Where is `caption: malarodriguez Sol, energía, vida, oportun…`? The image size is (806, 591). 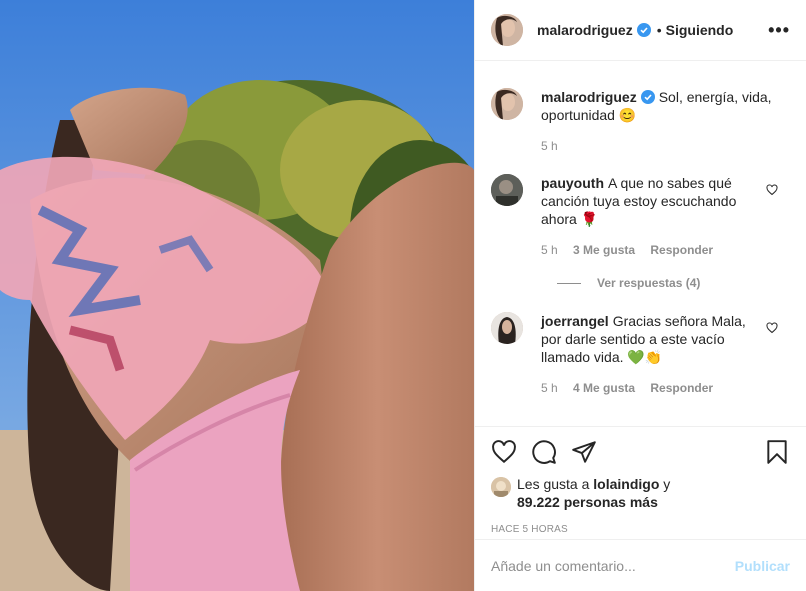
caption: malarodriguez Sol, energía, vida, oportun… is located at coordinates (640, 121).